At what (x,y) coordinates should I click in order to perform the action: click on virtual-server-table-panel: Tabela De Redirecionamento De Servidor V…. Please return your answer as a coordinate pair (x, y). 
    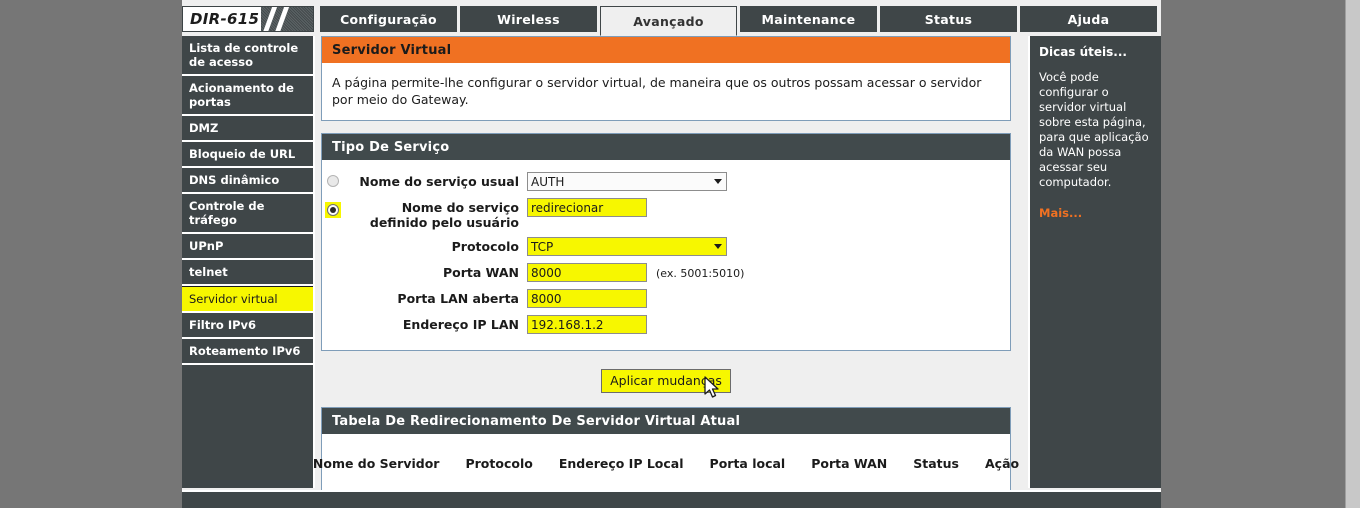
    Looking at the image, I should click on (666, 449).